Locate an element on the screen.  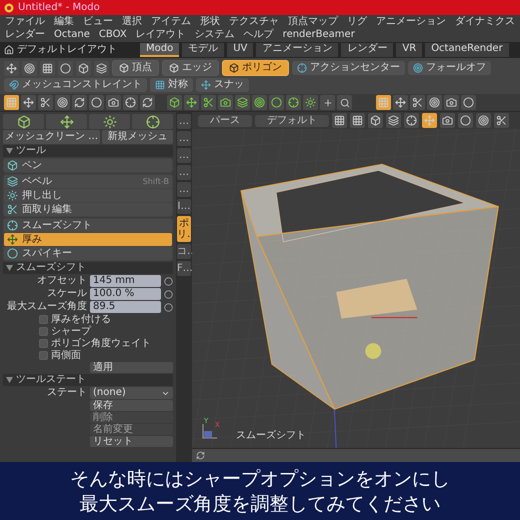
menu-item: renderBeamer is located at coordinates (318, 35).